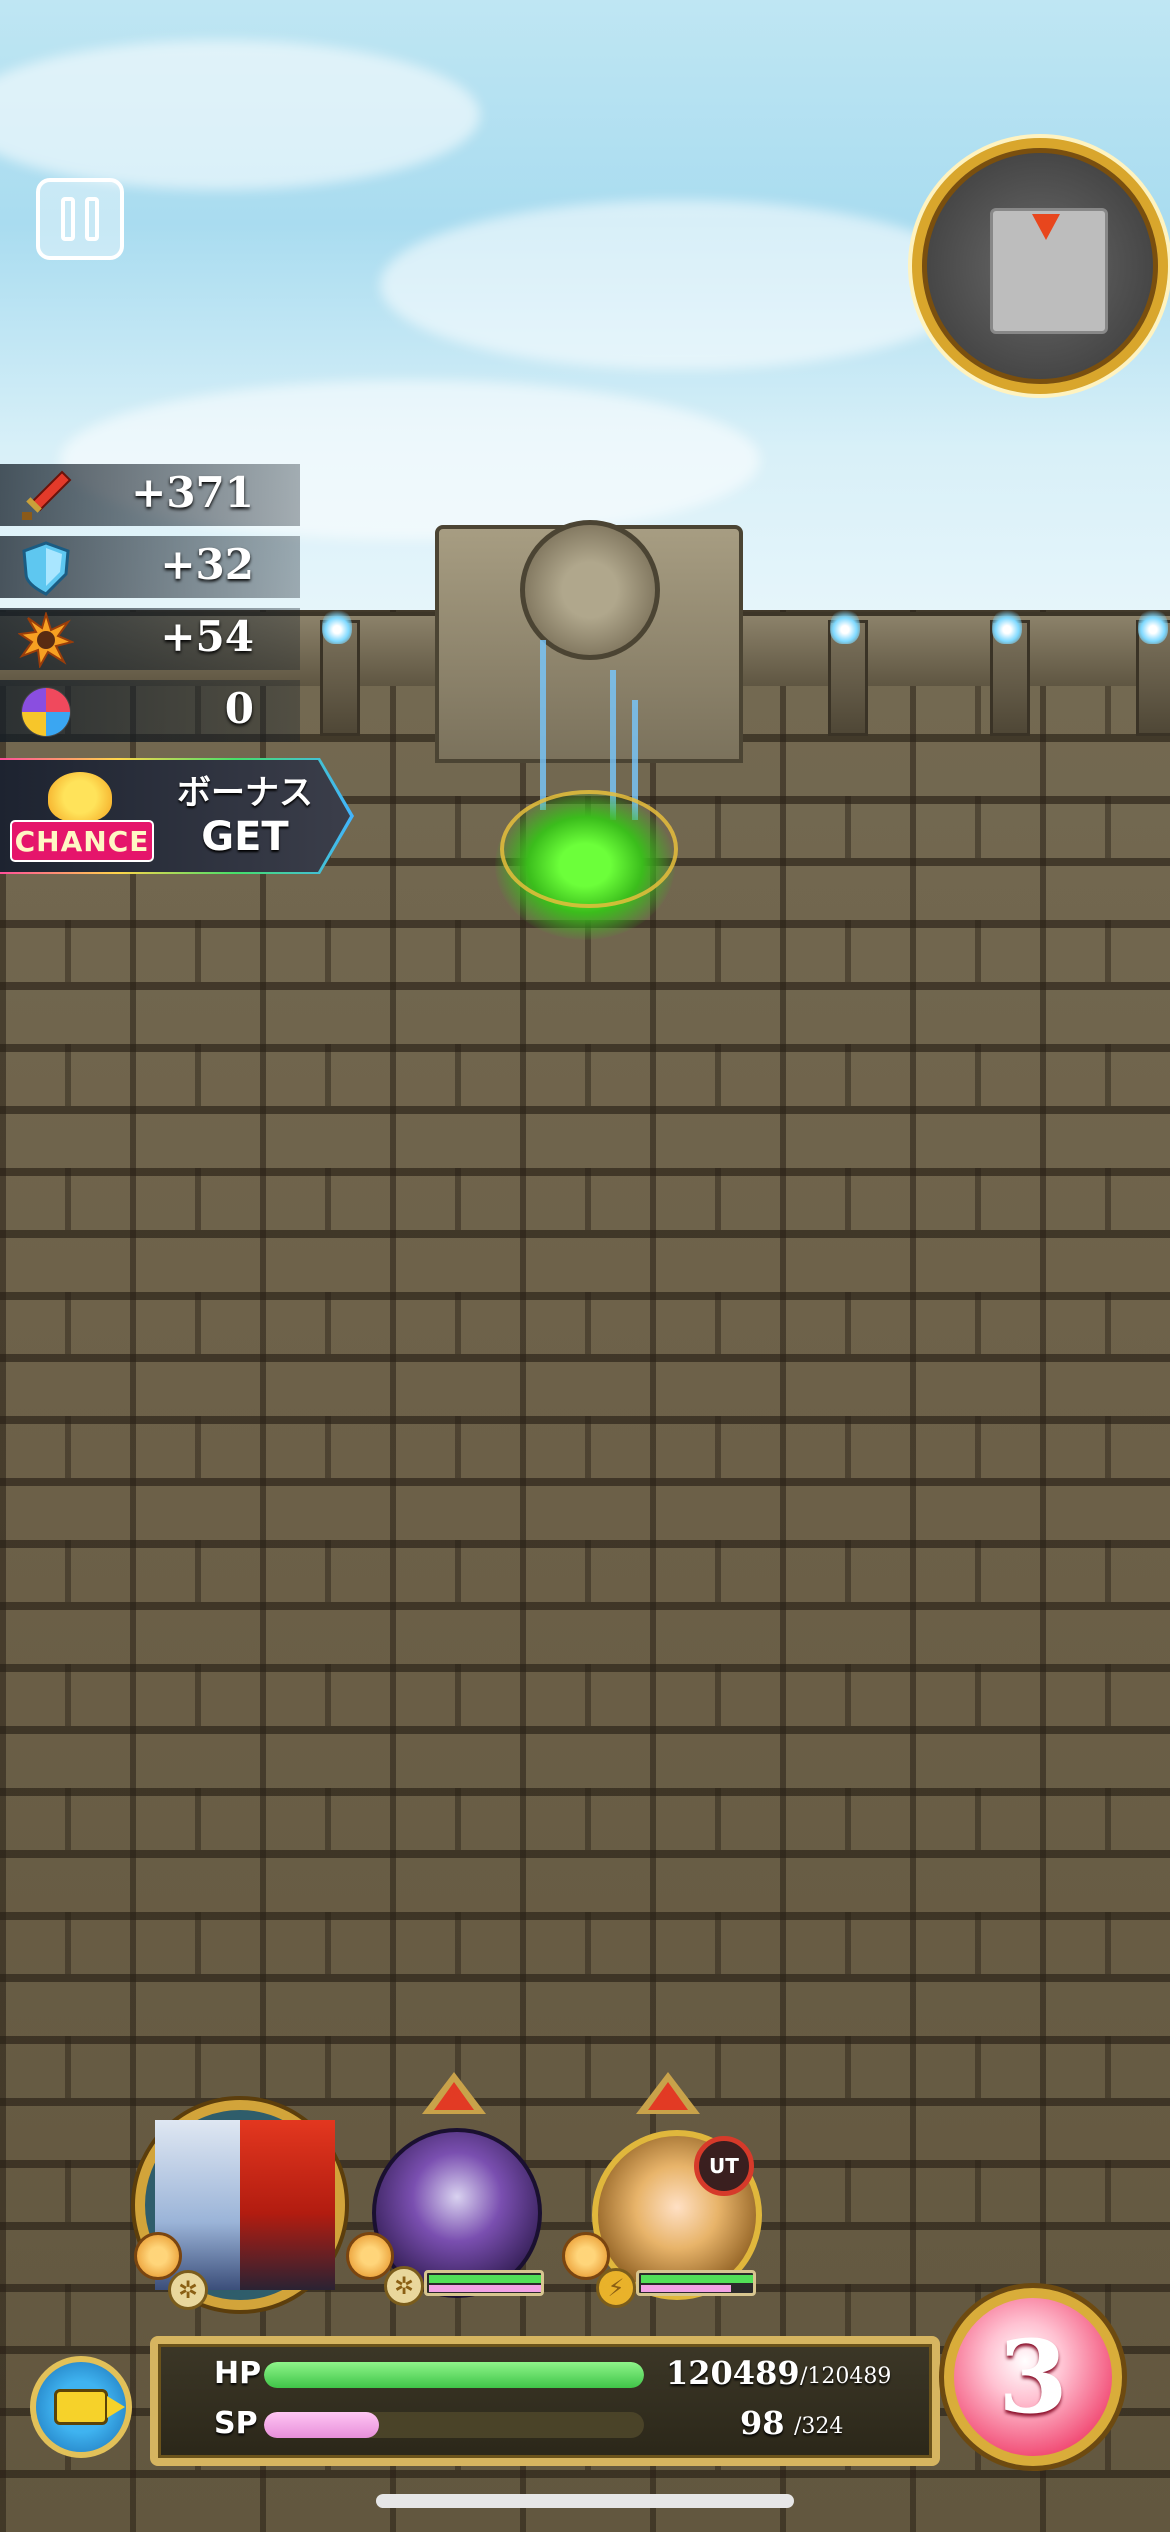 This screenshot has width=1170, height=2532. What do you see at coordinates (1033, 2377) in the screenshot?
I see `turn-counter: 3` at bounding box center [1033, 2377].